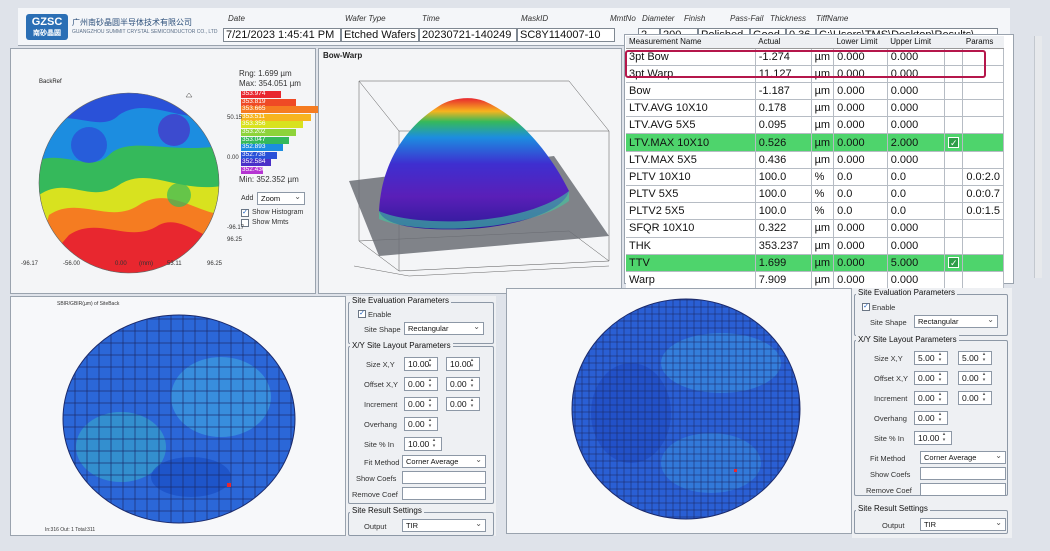 The width and height of the screenshot is (1050, 551). Describe the element at coordinates (891, 378) in the screenshot. I see `offset-label: Offset X,Y` at that location.